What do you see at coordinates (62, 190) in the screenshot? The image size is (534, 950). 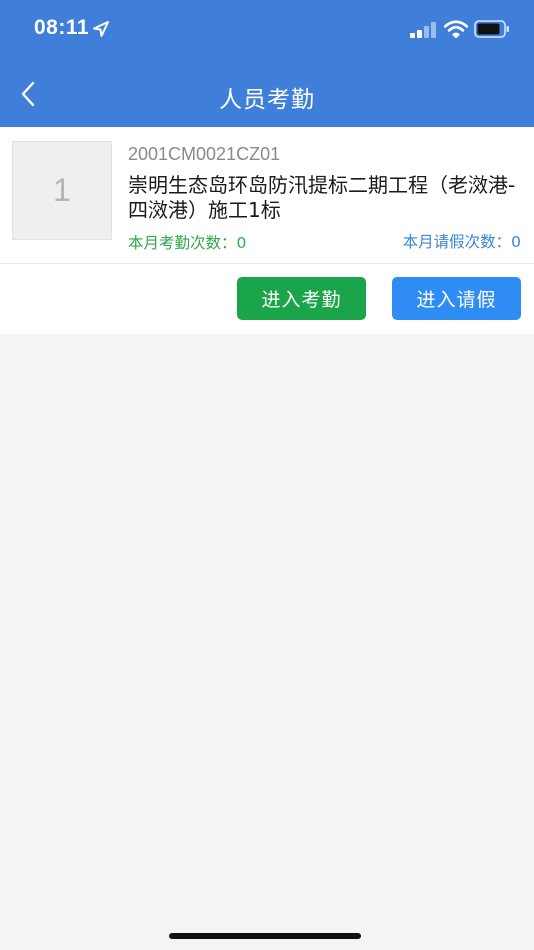 I see `project-thumbnail: 1` at bounding box center [62, 190].